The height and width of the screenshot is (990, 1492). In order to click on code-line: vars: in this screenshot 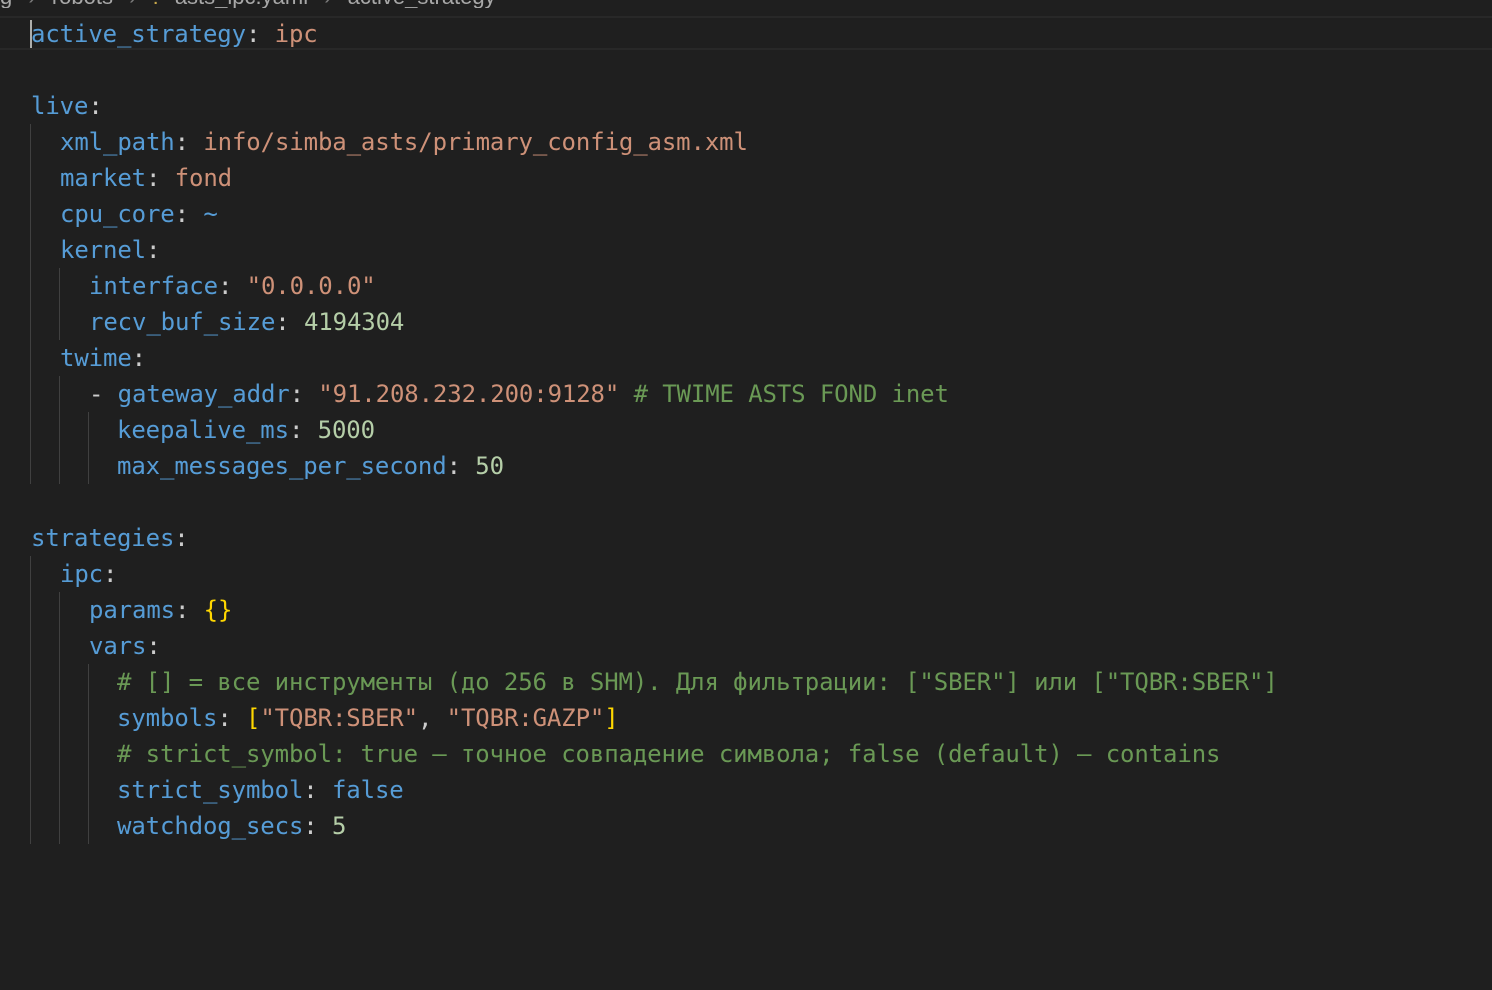, I will do `click(125, 646)`.